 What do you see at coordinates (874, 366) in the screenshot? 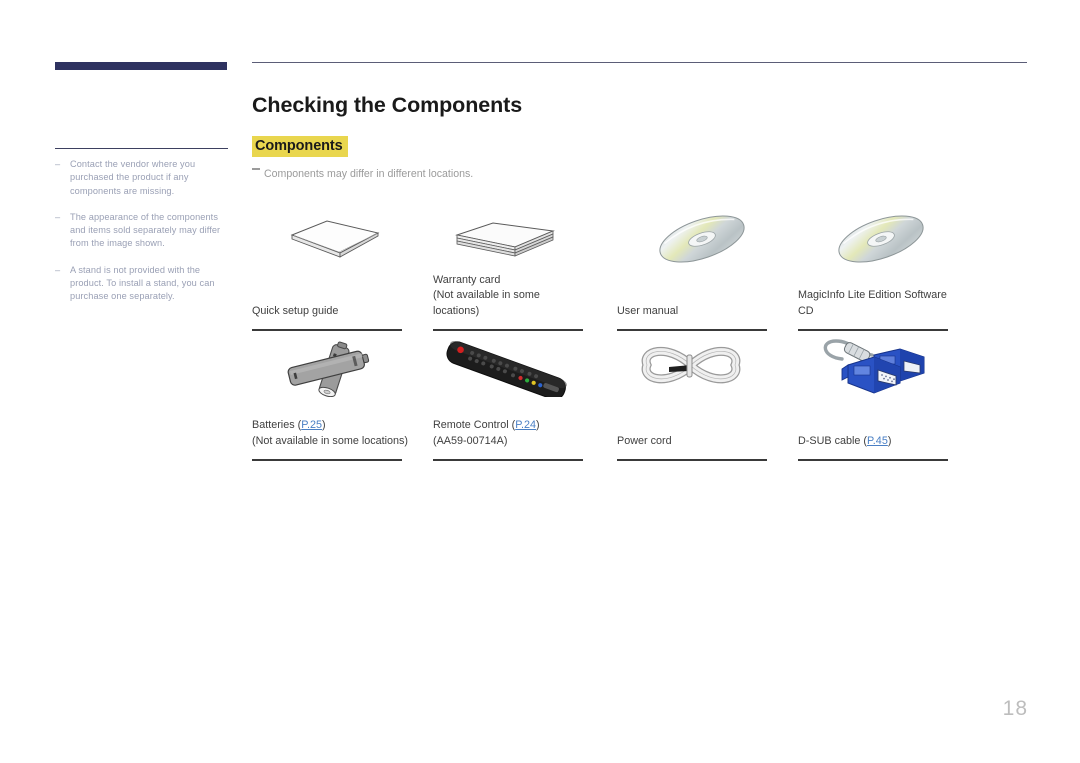
I see `dsub-cable-icon` at bounding box center [874, 366].